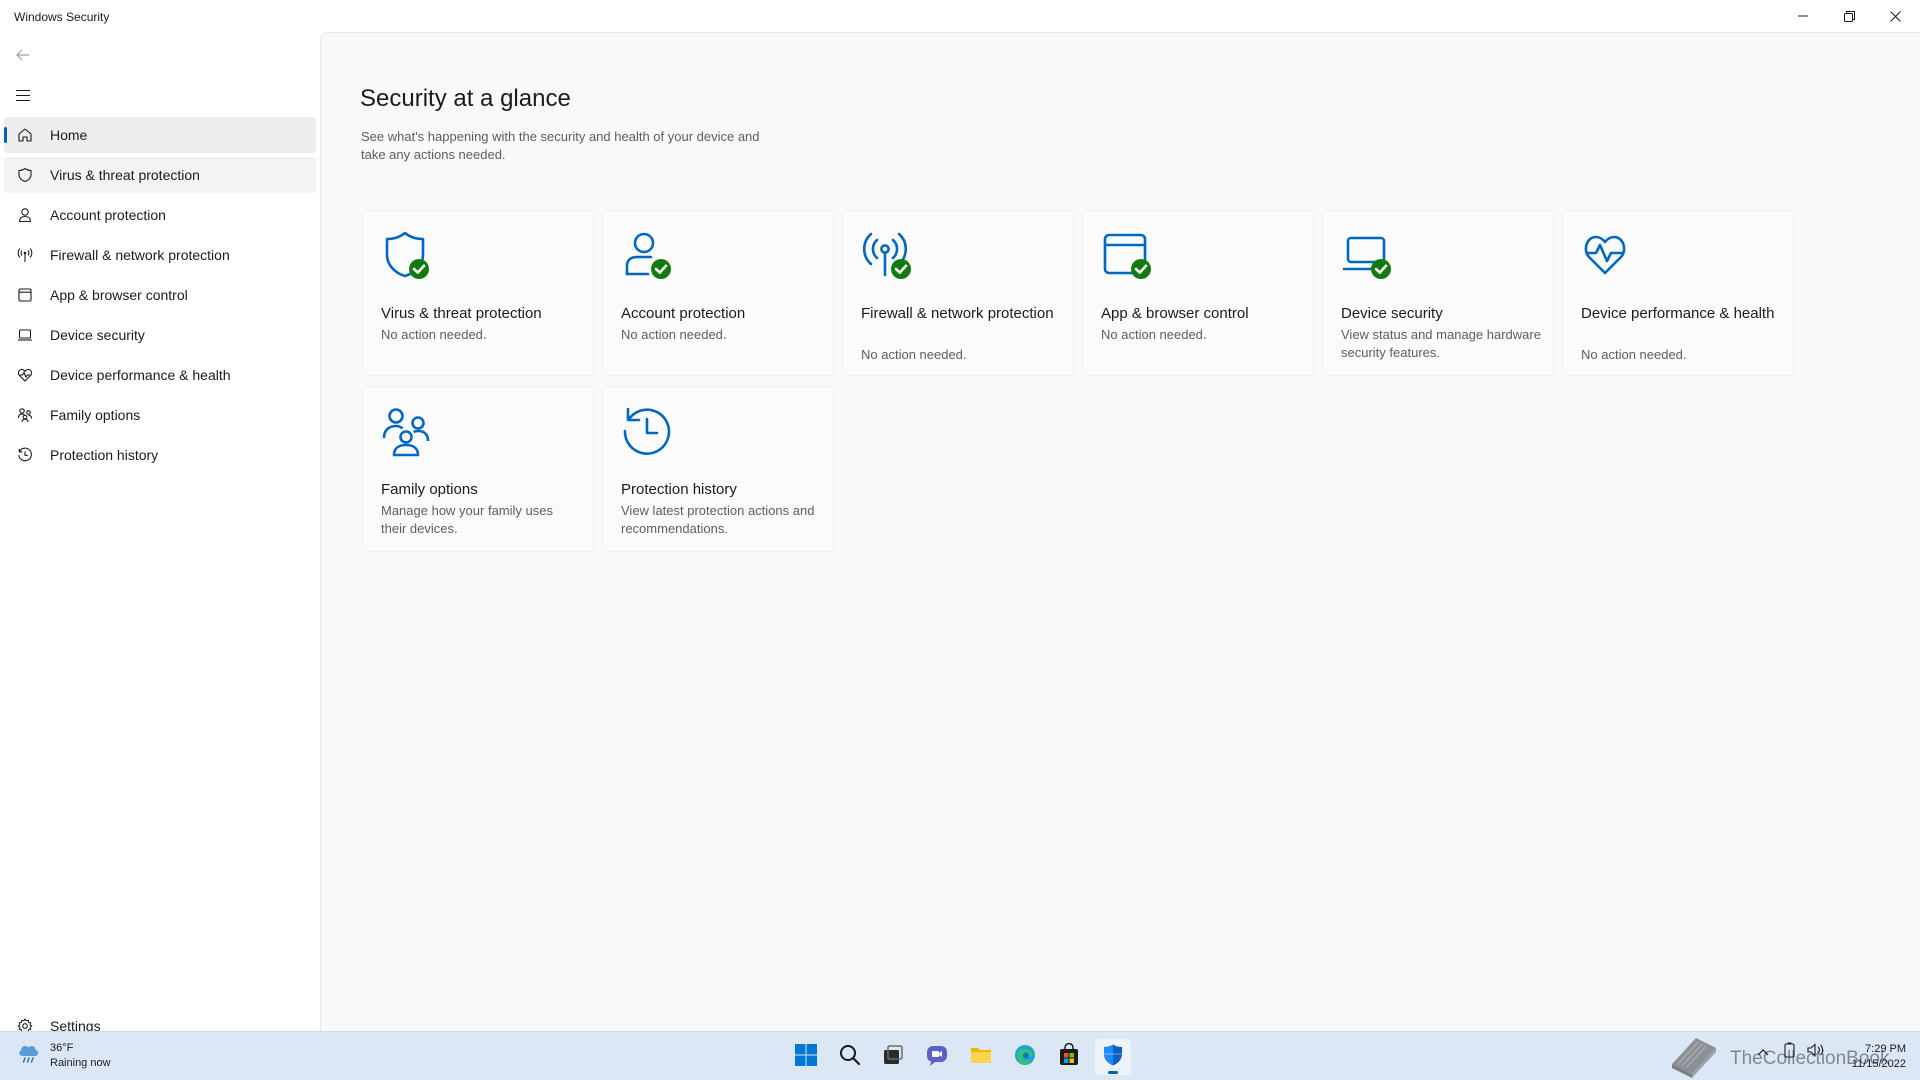 This screenshot has height=1080, width=1920. I want to click on sidebar-item-account: Account protection, so click(160, 215).